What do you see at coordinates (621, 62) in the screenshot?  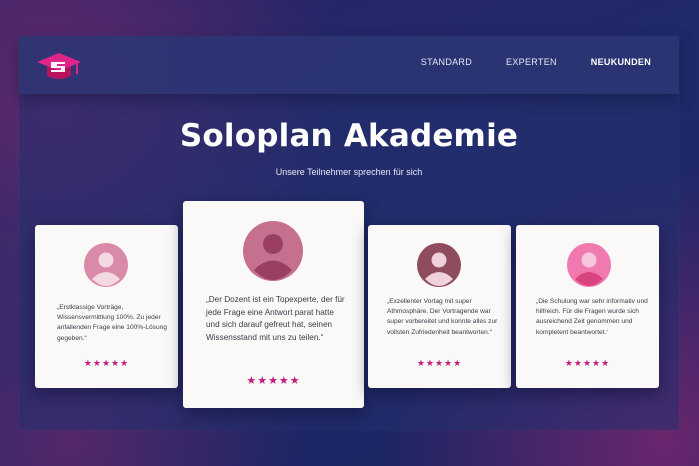 I see `nav-neukunden: NEUKUNDEN` at bounding box center [621, 62].